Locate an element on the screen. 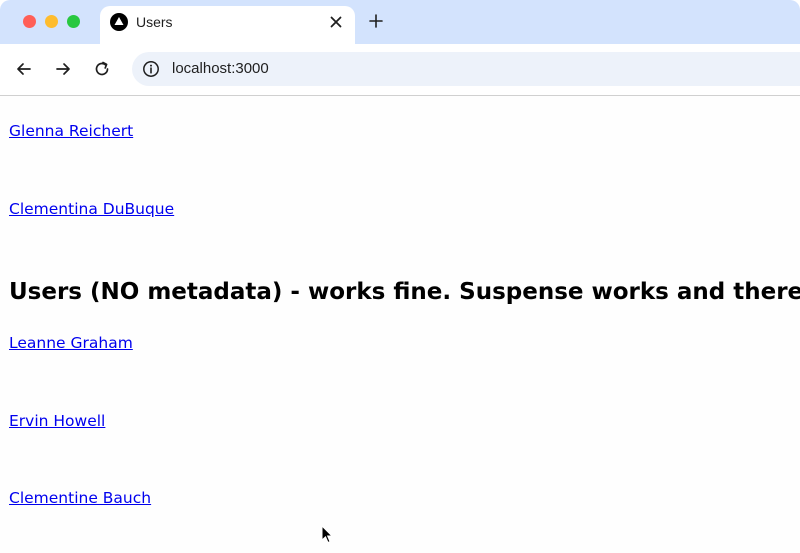 The width and height of the screenshot is (800, 553). maximize-window-button is located at coordinates (73, 21).